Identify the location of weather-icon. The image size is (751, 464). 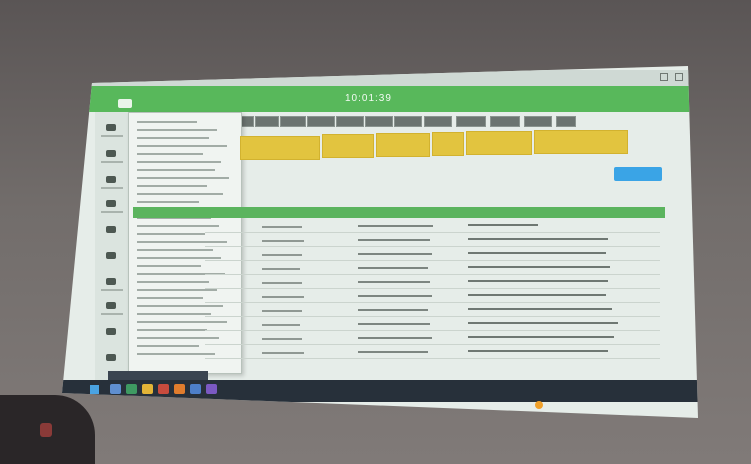
(539, 405).